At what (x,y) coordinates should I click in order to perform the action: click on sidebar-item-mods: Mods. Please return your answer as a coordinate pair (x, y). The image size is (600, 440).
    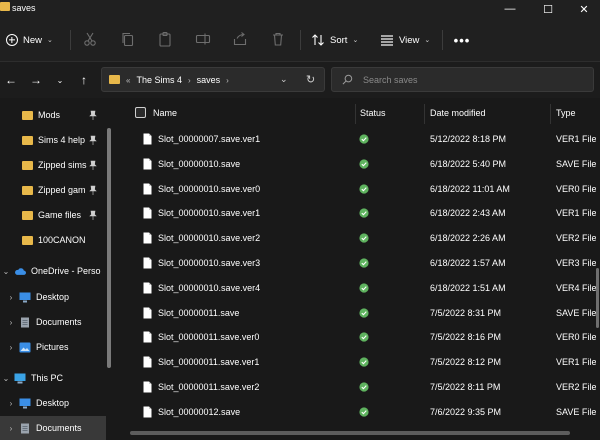
    Looking at the image, I should click on (53, 115).